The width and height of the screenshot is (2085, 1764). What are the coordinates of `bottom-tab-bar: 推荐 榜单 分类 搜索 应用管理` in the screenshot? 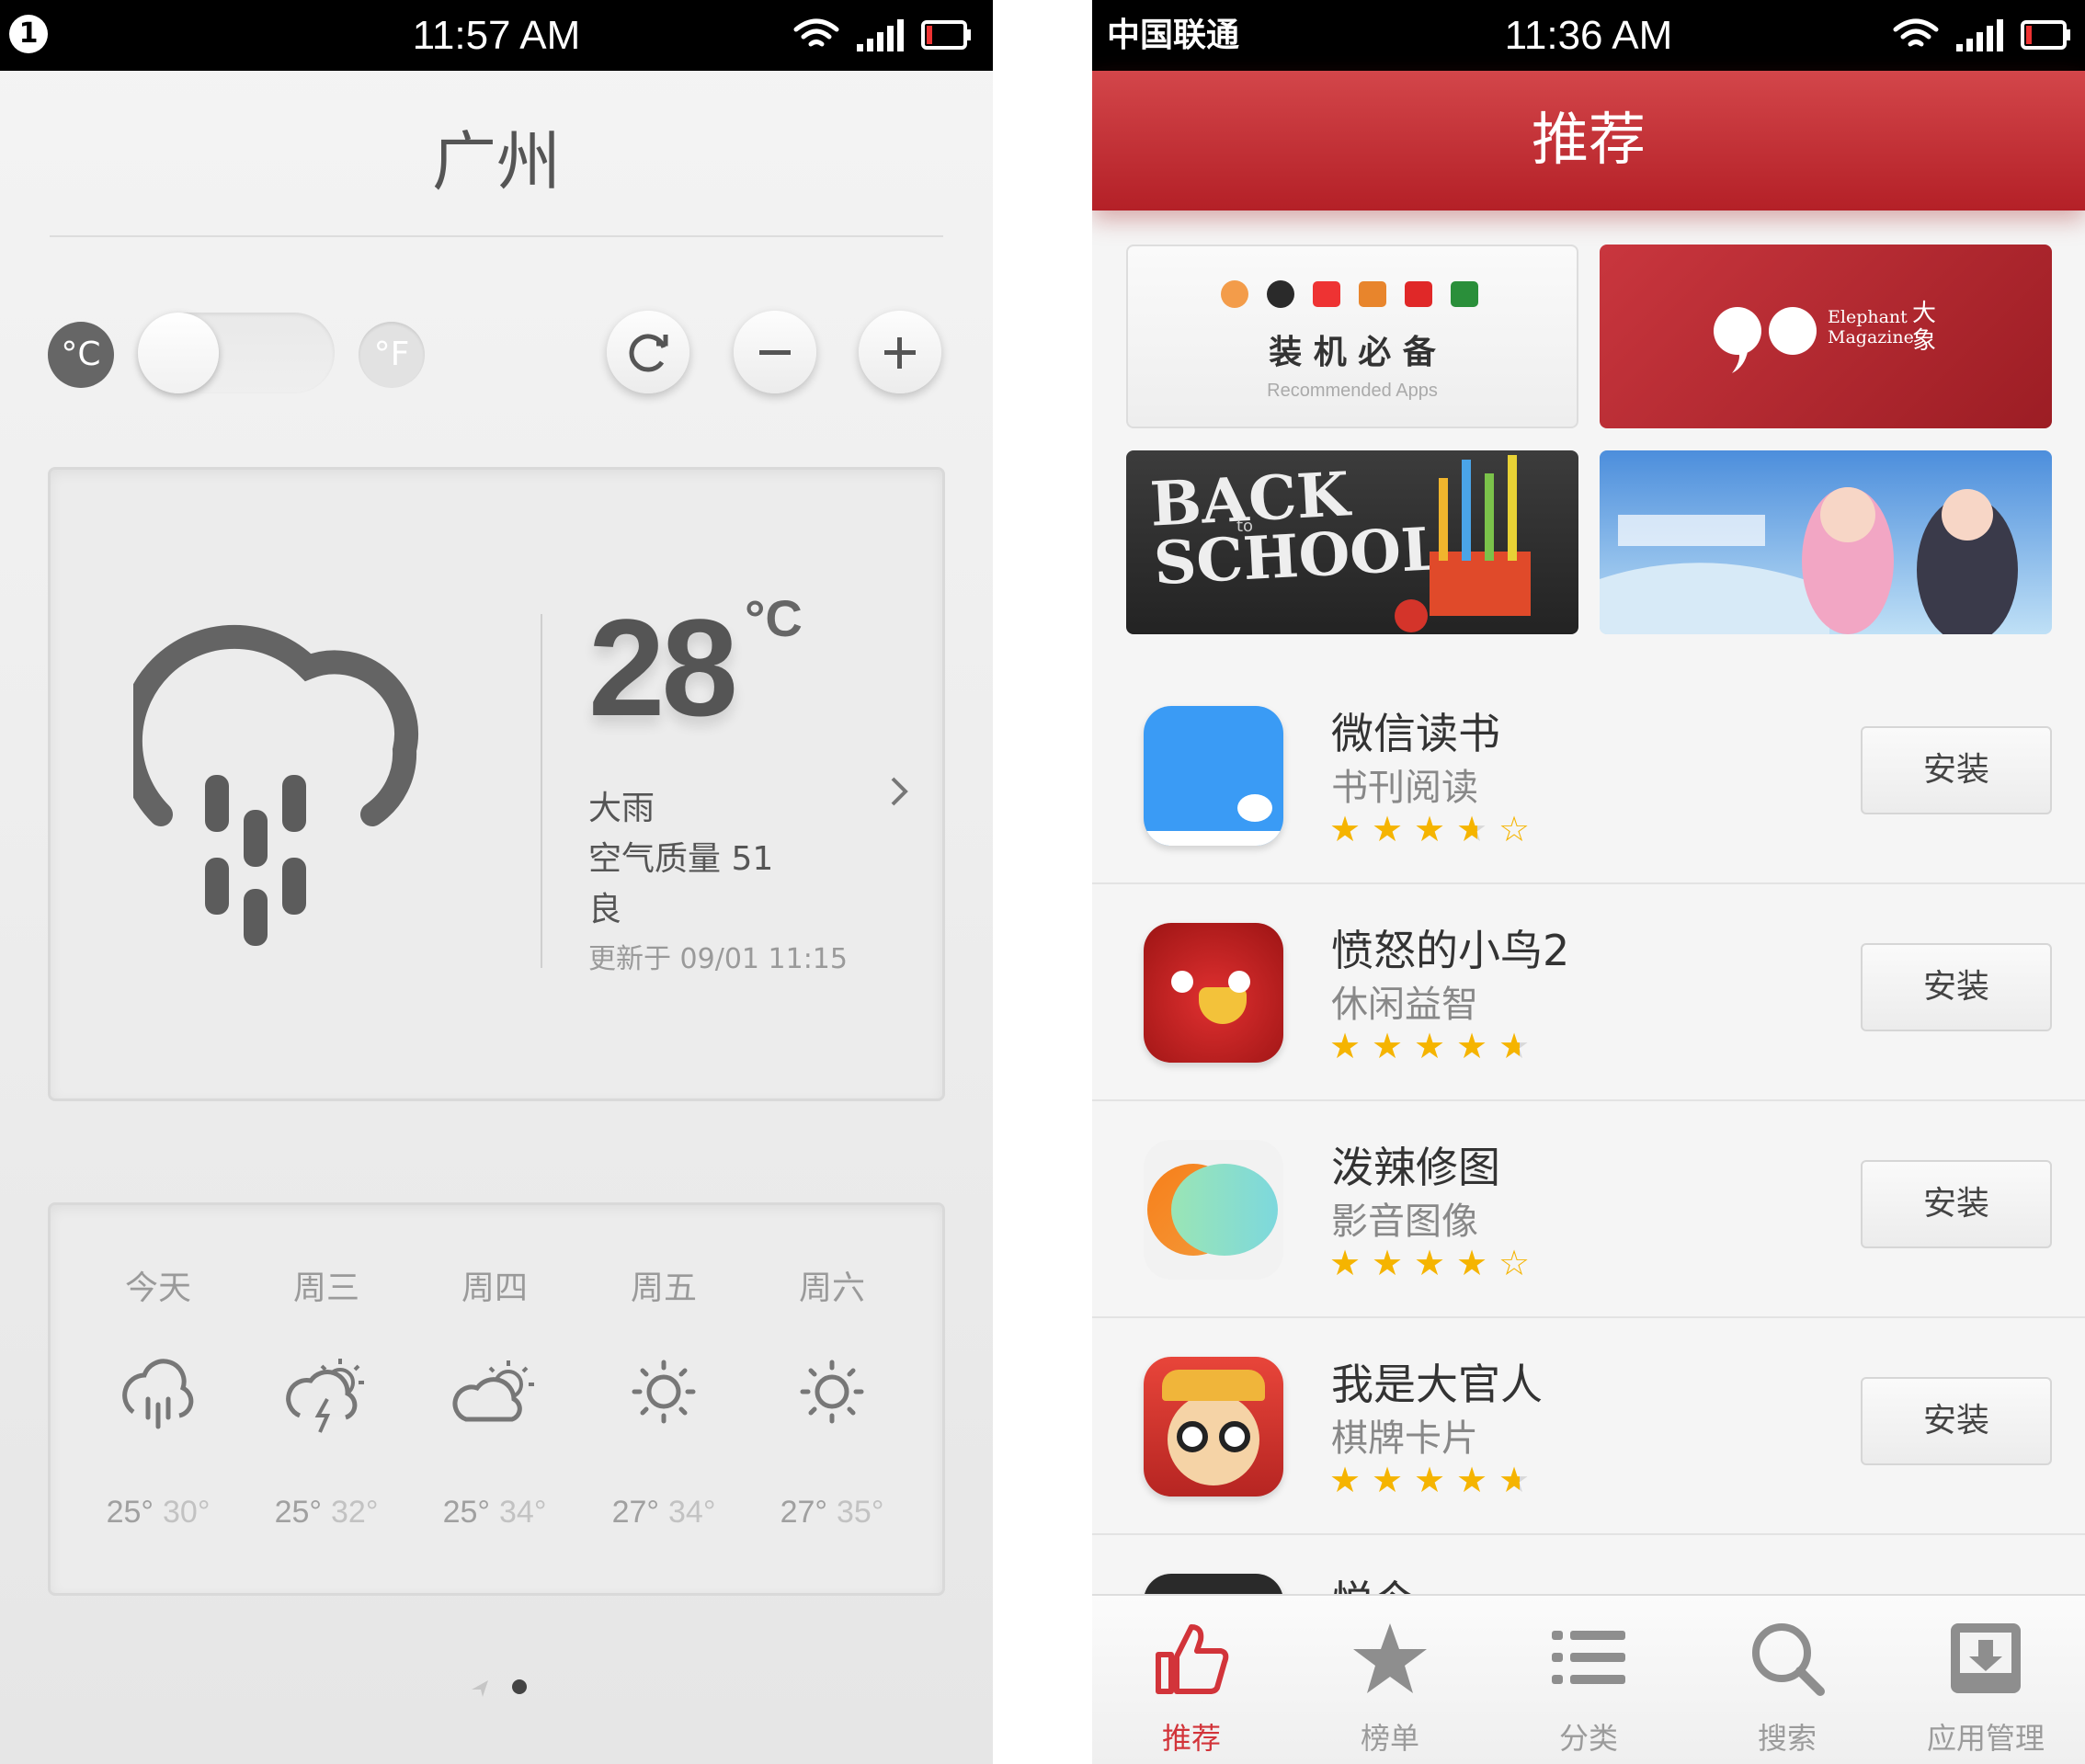 It's located at (1588, 1679).